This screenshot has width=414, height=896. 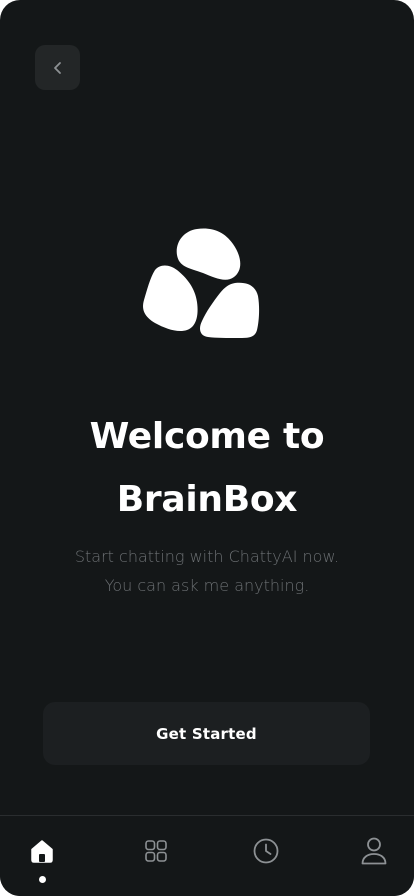 What do you see at coordinates (207, 585) in the screenshot?
I see `welcome-subtitle-line2: You can ask me anything.` at bounding box center [207, 585].